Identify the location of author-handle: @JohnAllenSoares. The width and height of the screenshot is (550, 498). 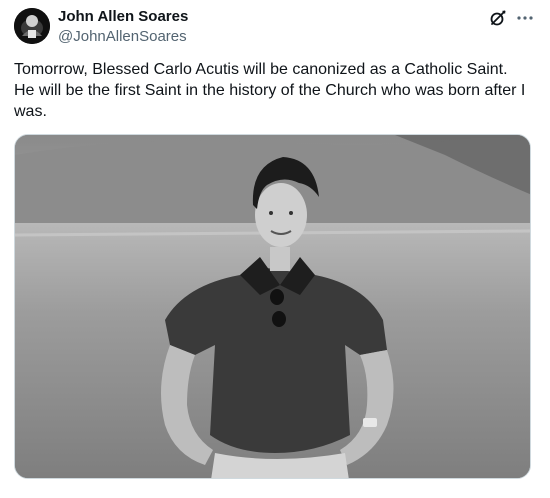
(123, 36).